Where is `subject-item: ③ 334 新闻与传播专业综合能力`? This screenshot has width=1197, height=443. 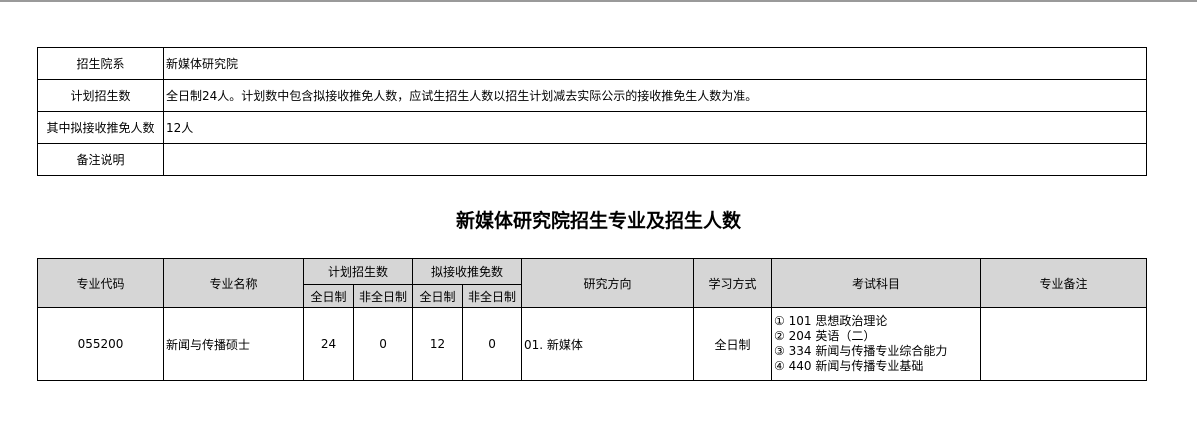
subject-item: ③ 334 新闻与传播专业综合能力 is located at coordinates (861, 351).